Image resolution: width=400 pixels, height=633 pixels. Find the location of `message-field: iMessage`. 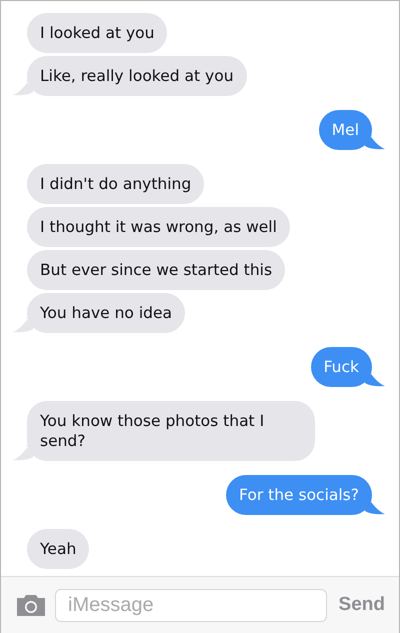

message-field: iMessage is located at coordinates (191, 605).